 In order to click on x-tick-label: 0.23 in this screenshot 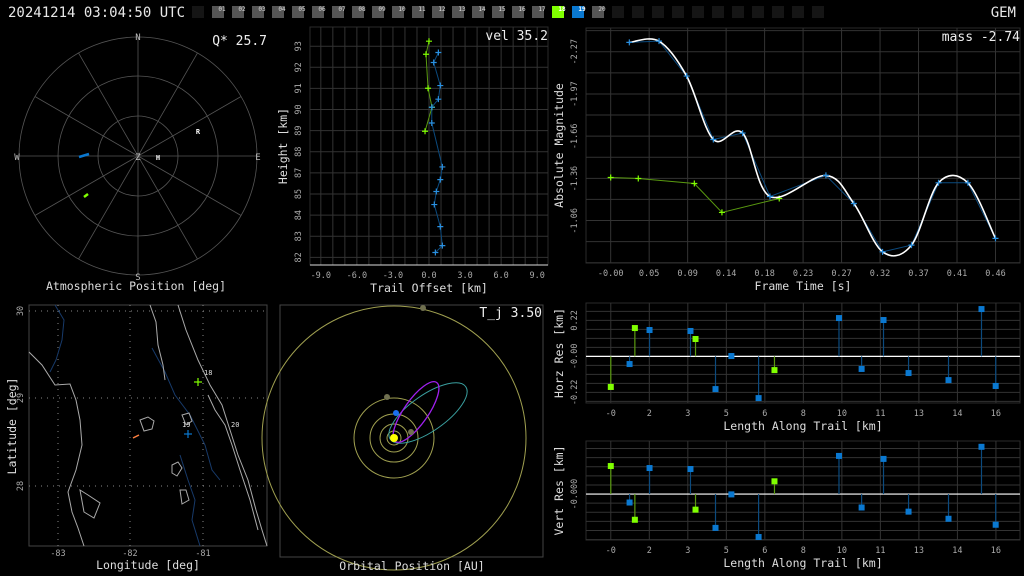, I will do `click(803, 274)`.